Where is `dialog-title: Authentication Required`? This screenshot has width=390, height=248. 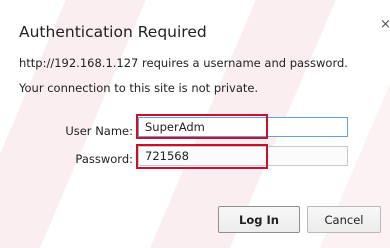 dialog-title: Authentication Required is located at coordinates (113, 32).